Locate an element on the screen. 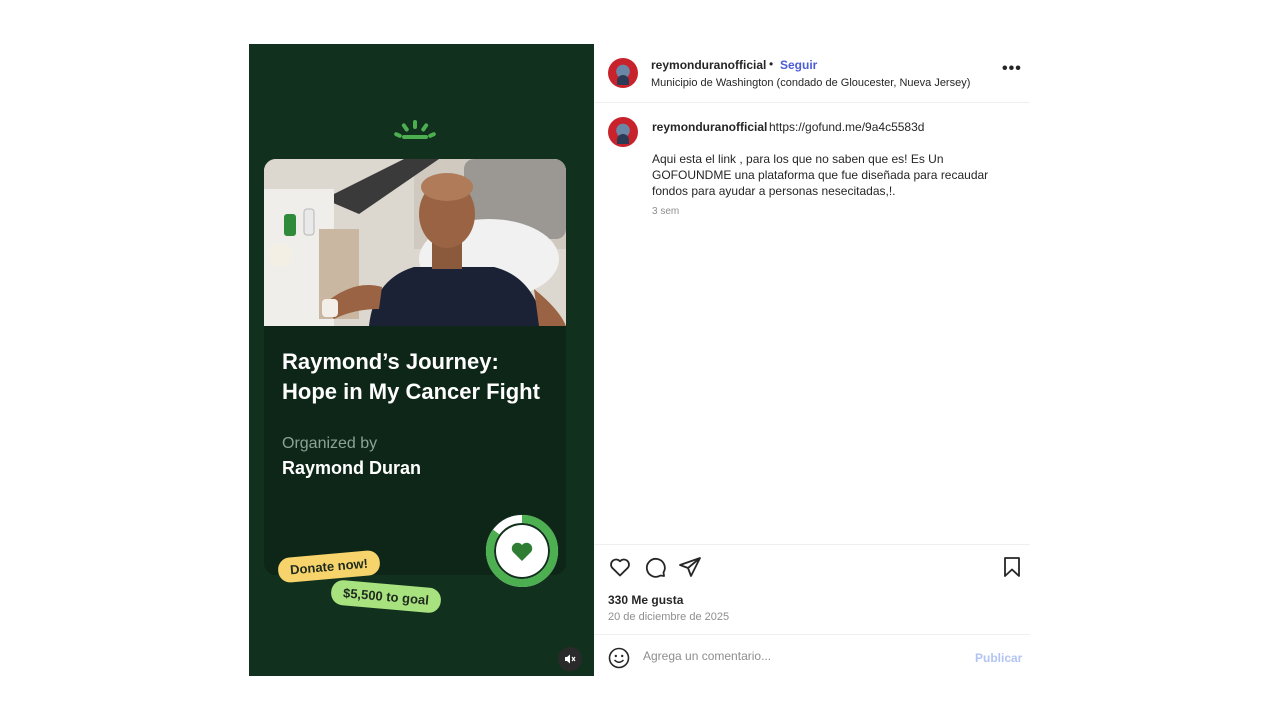 The width and height of the screenshot is (1280, 720). share-icon is located at coordinates (690, 567).